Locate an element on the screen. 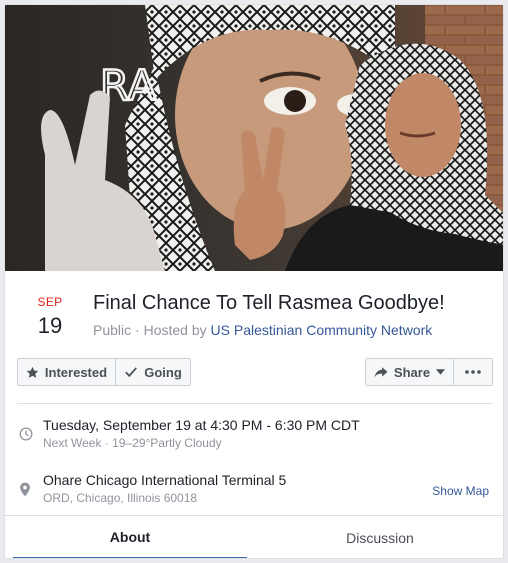 This screenshot has height=563, width=508. event-title: Final Chance To Tell Rasmea Goodbye! is located at coordinates (269, 303).